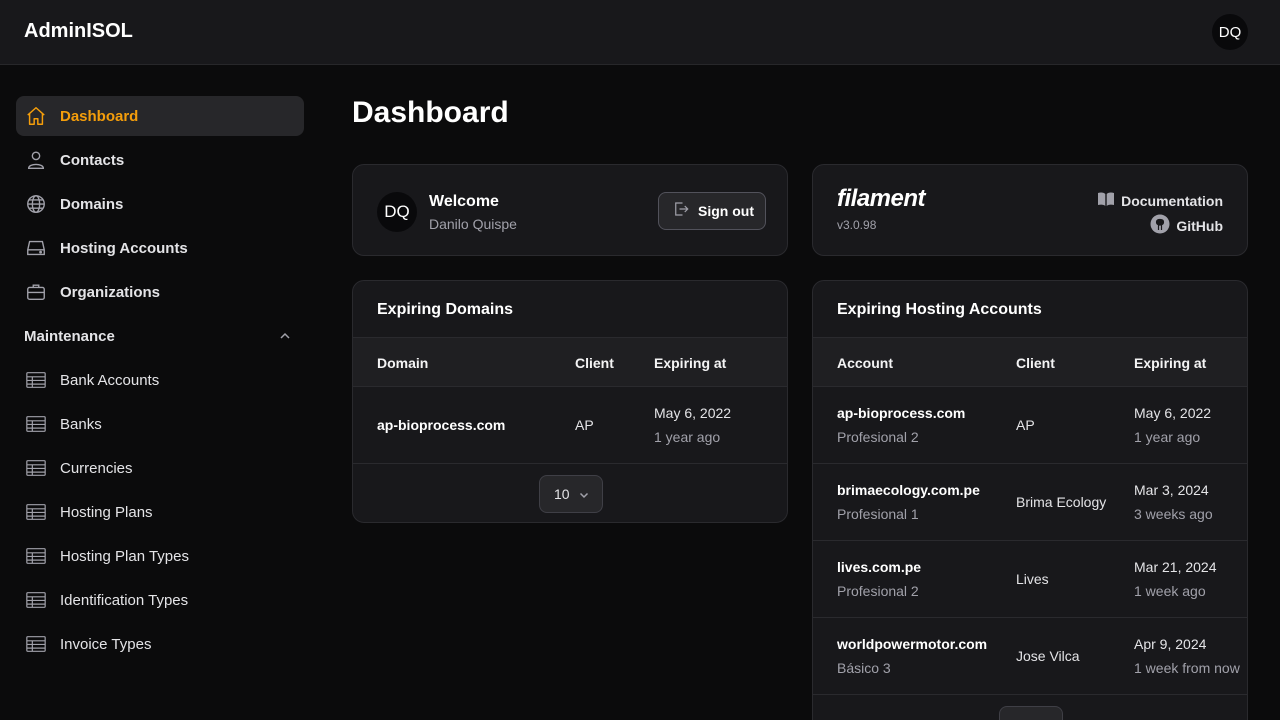  What do you see at coordinates (1030, 210) in the screenshot?
I see `filament-info-card: filament v3.0.98 Documentation GitHub` at bounding box center [1030, 210].